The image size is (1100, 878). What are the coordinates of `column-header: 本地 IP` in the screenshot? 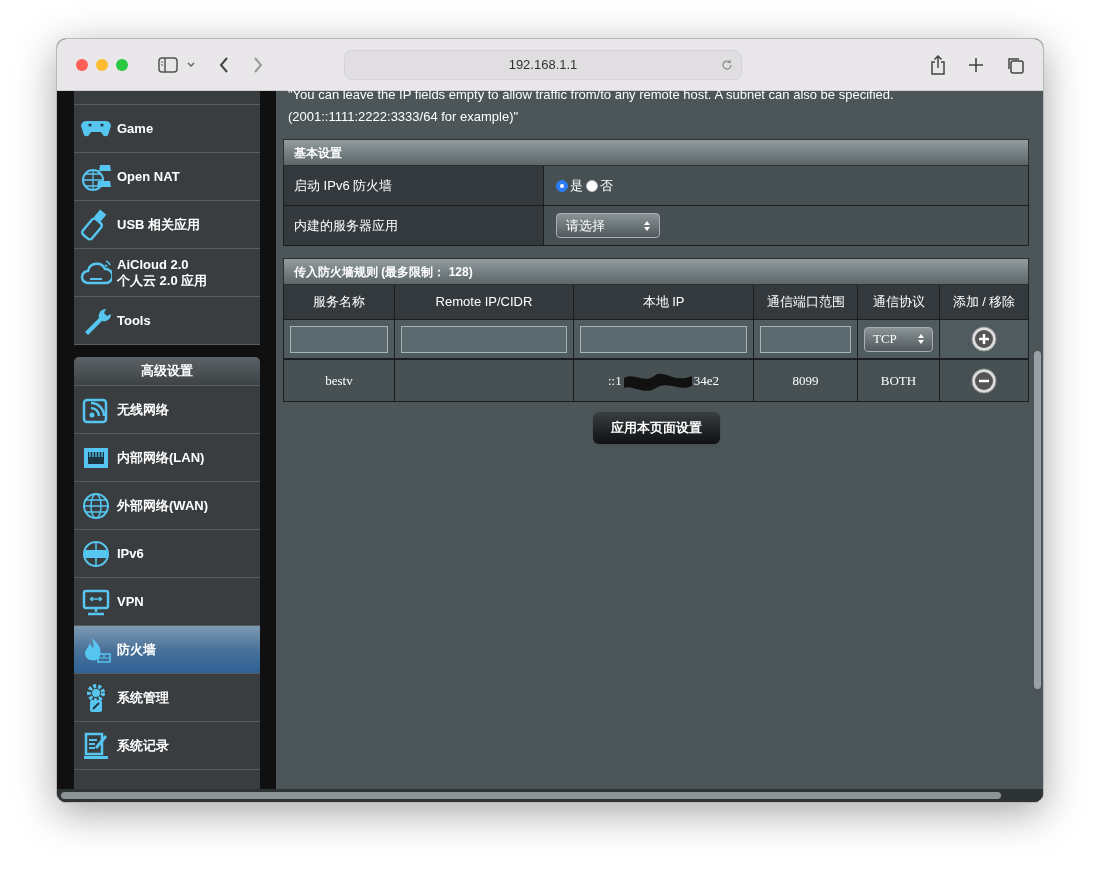 It's located at (664, 302).